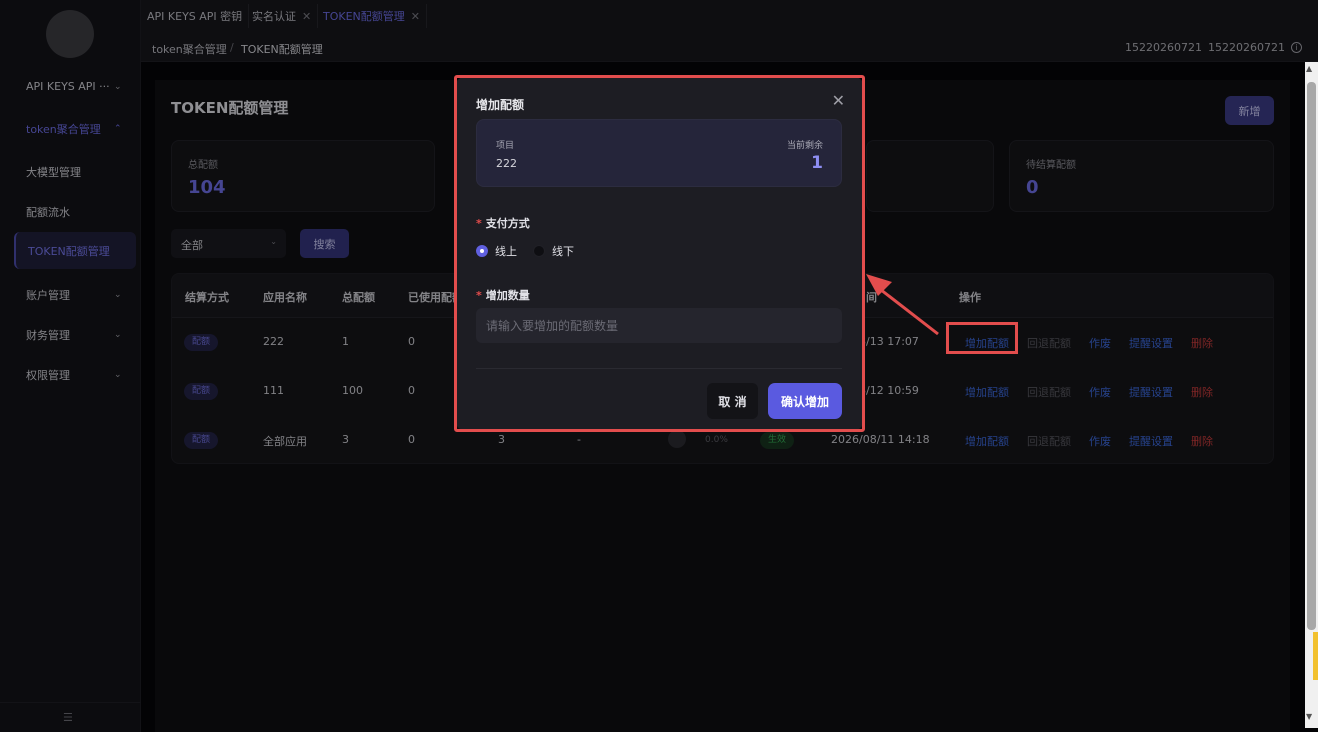 This screenshot has width=1318, height=732. I want to click on scrollbar-thumb, so click(1311, 356).